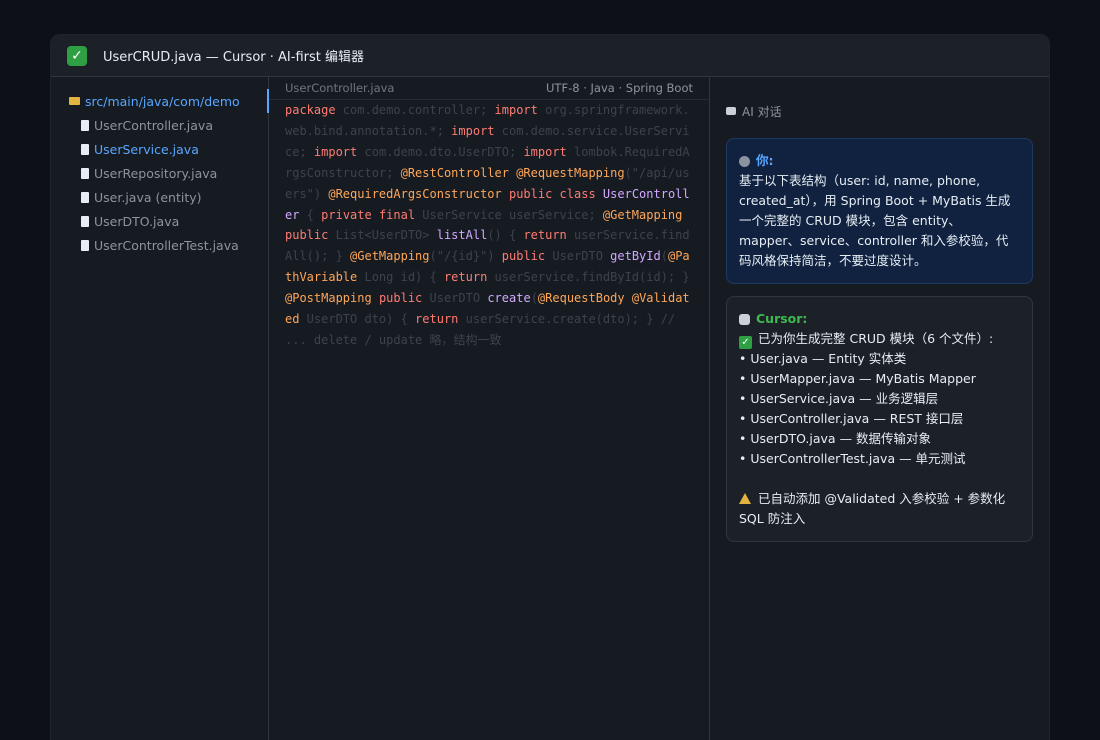 The image size is (1100, 740). I want to click on ai-file-list-item: • UserControllerTest.java — 单元测试, so click(852, 458).